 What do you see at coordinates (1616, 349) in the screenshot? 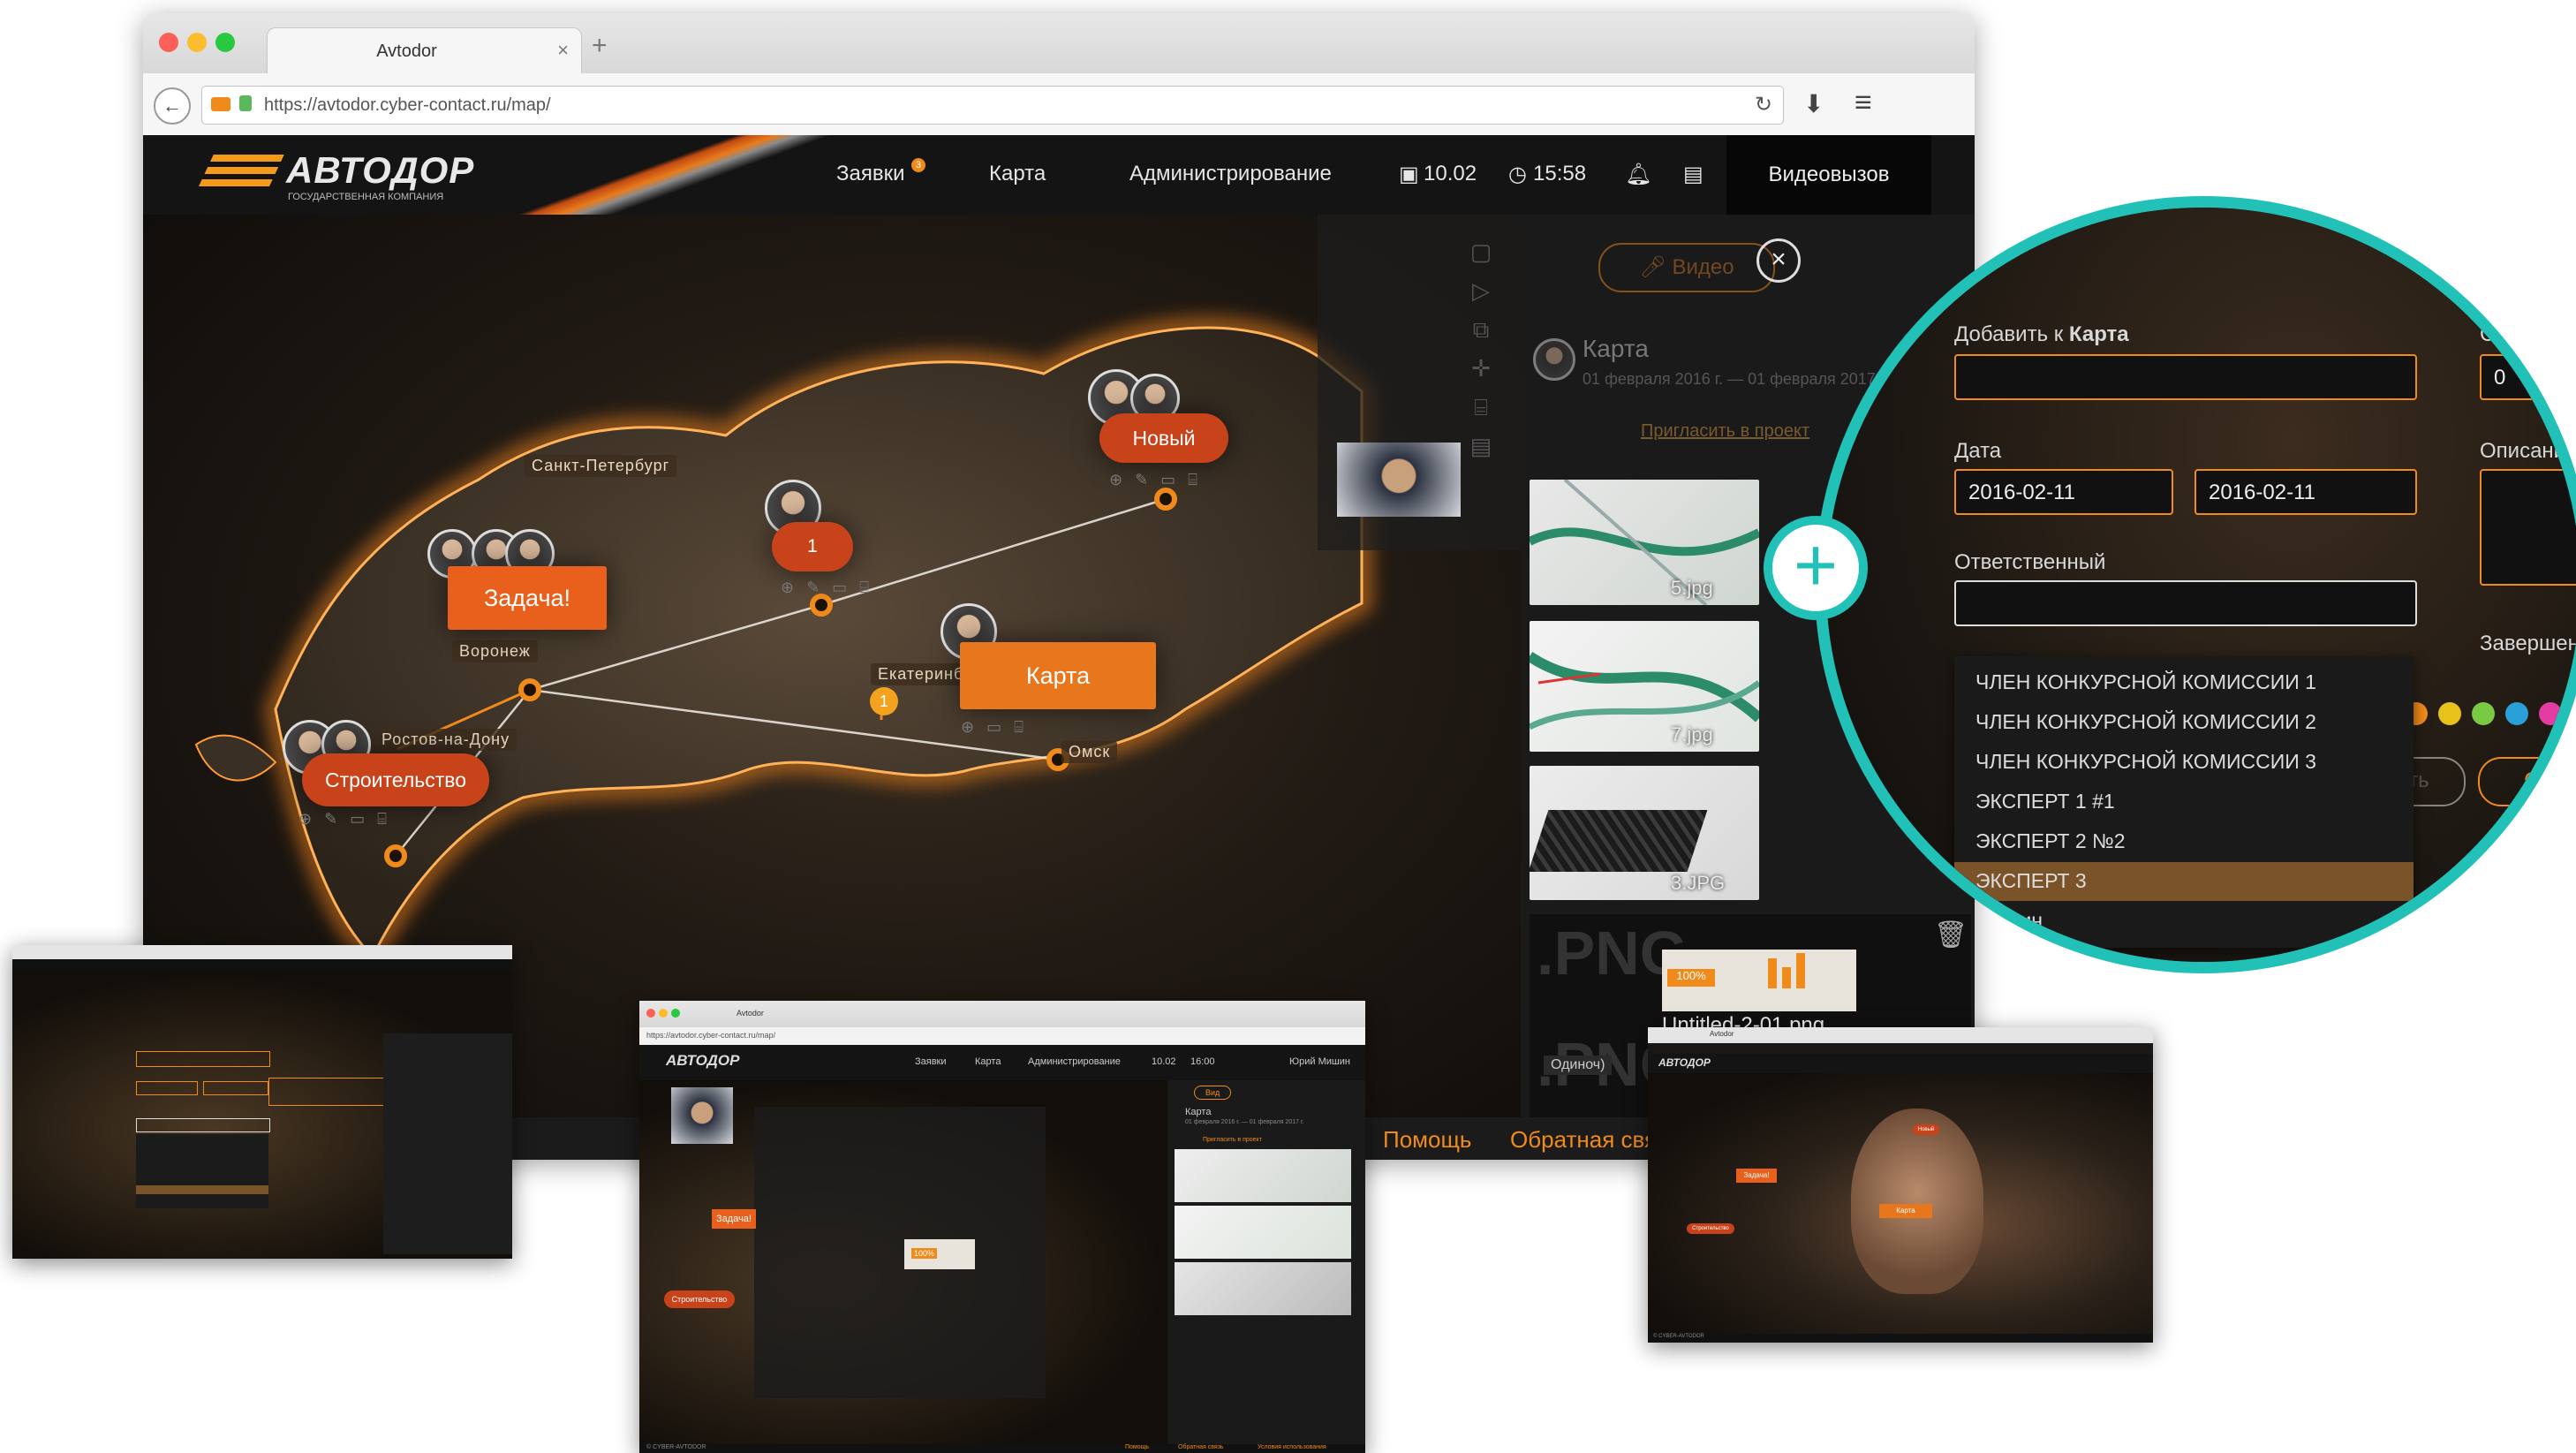
I see `panel-title: Карта` at bounding box center [1616, 349].